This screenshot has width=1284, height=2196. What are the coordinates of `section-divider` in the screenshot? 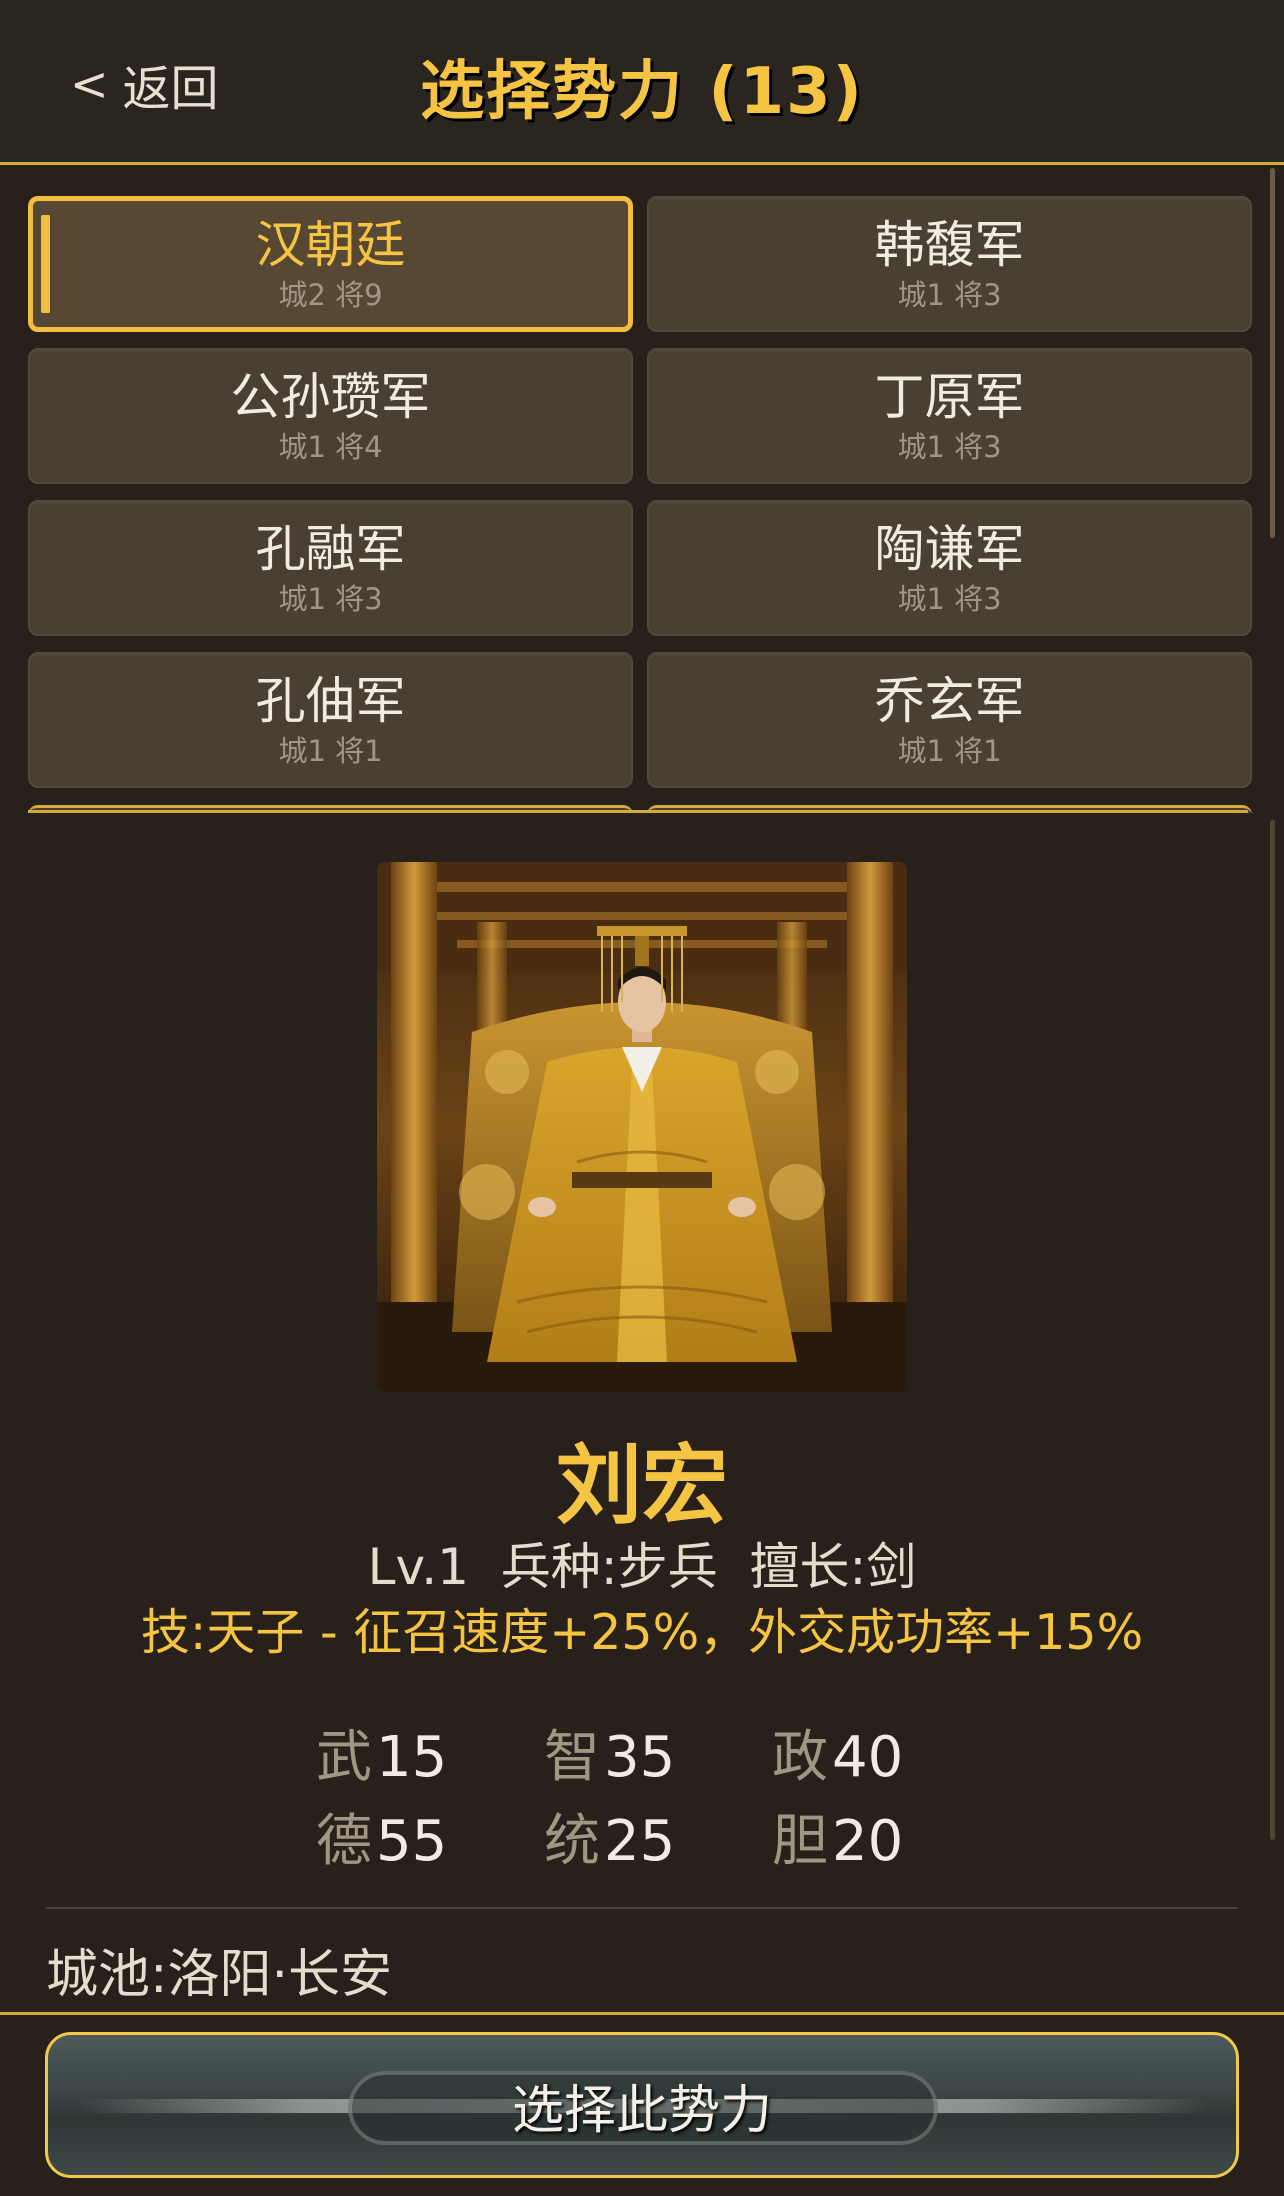 It's located at (638, 811).